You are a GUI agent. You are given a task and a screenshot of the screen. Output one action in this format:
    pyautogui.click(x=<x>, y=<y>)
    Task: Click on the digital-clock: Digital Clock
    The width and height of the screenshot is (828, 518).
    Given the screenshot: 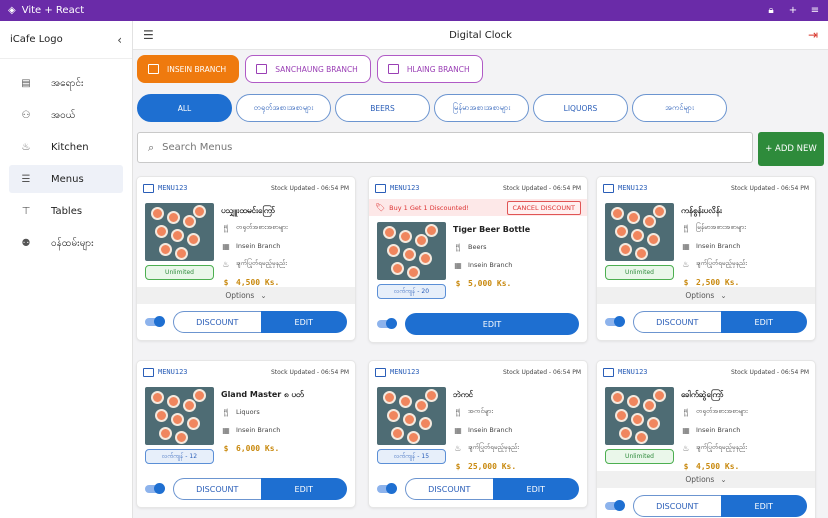 What is the action you would take?
    pyautogui.click(x=480, y=35)
    